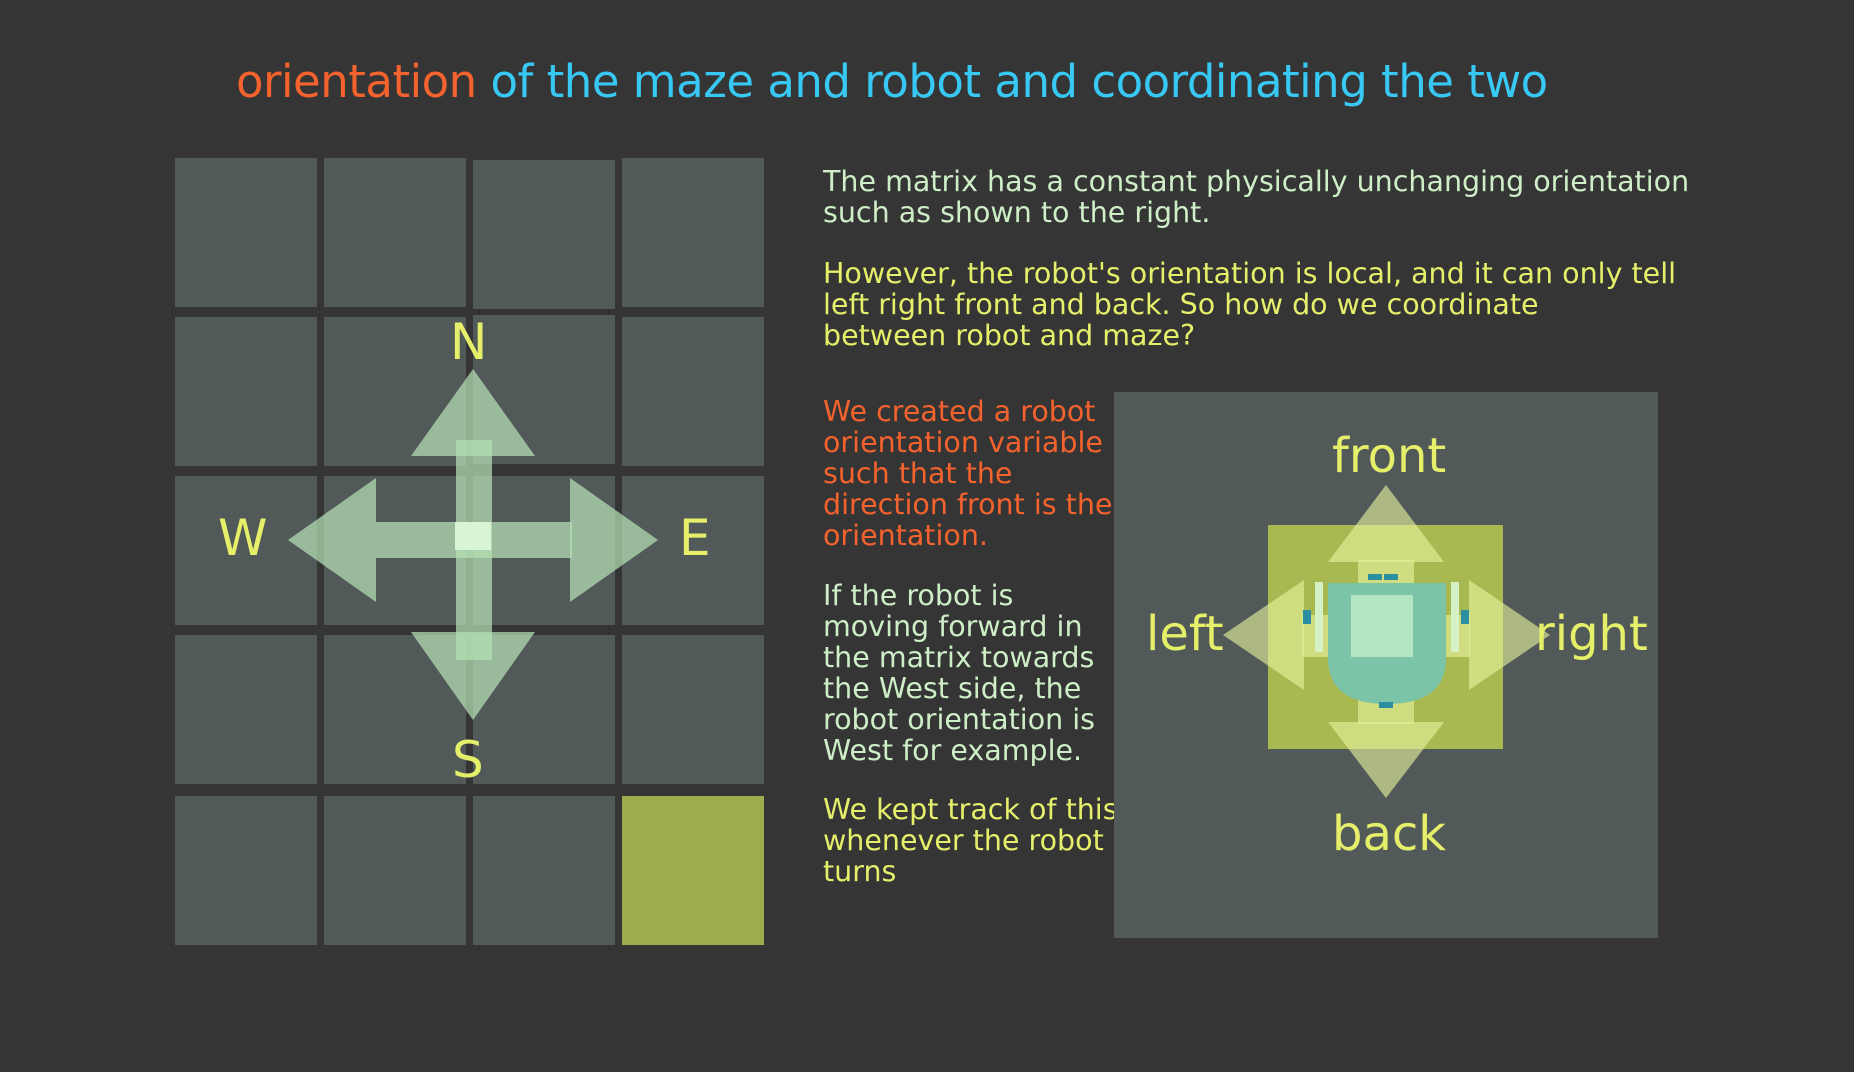 Image resolution: width=1854 pixels, height=1072 pixels. I want to click on sensor-left-icon, so click(1307, 617).